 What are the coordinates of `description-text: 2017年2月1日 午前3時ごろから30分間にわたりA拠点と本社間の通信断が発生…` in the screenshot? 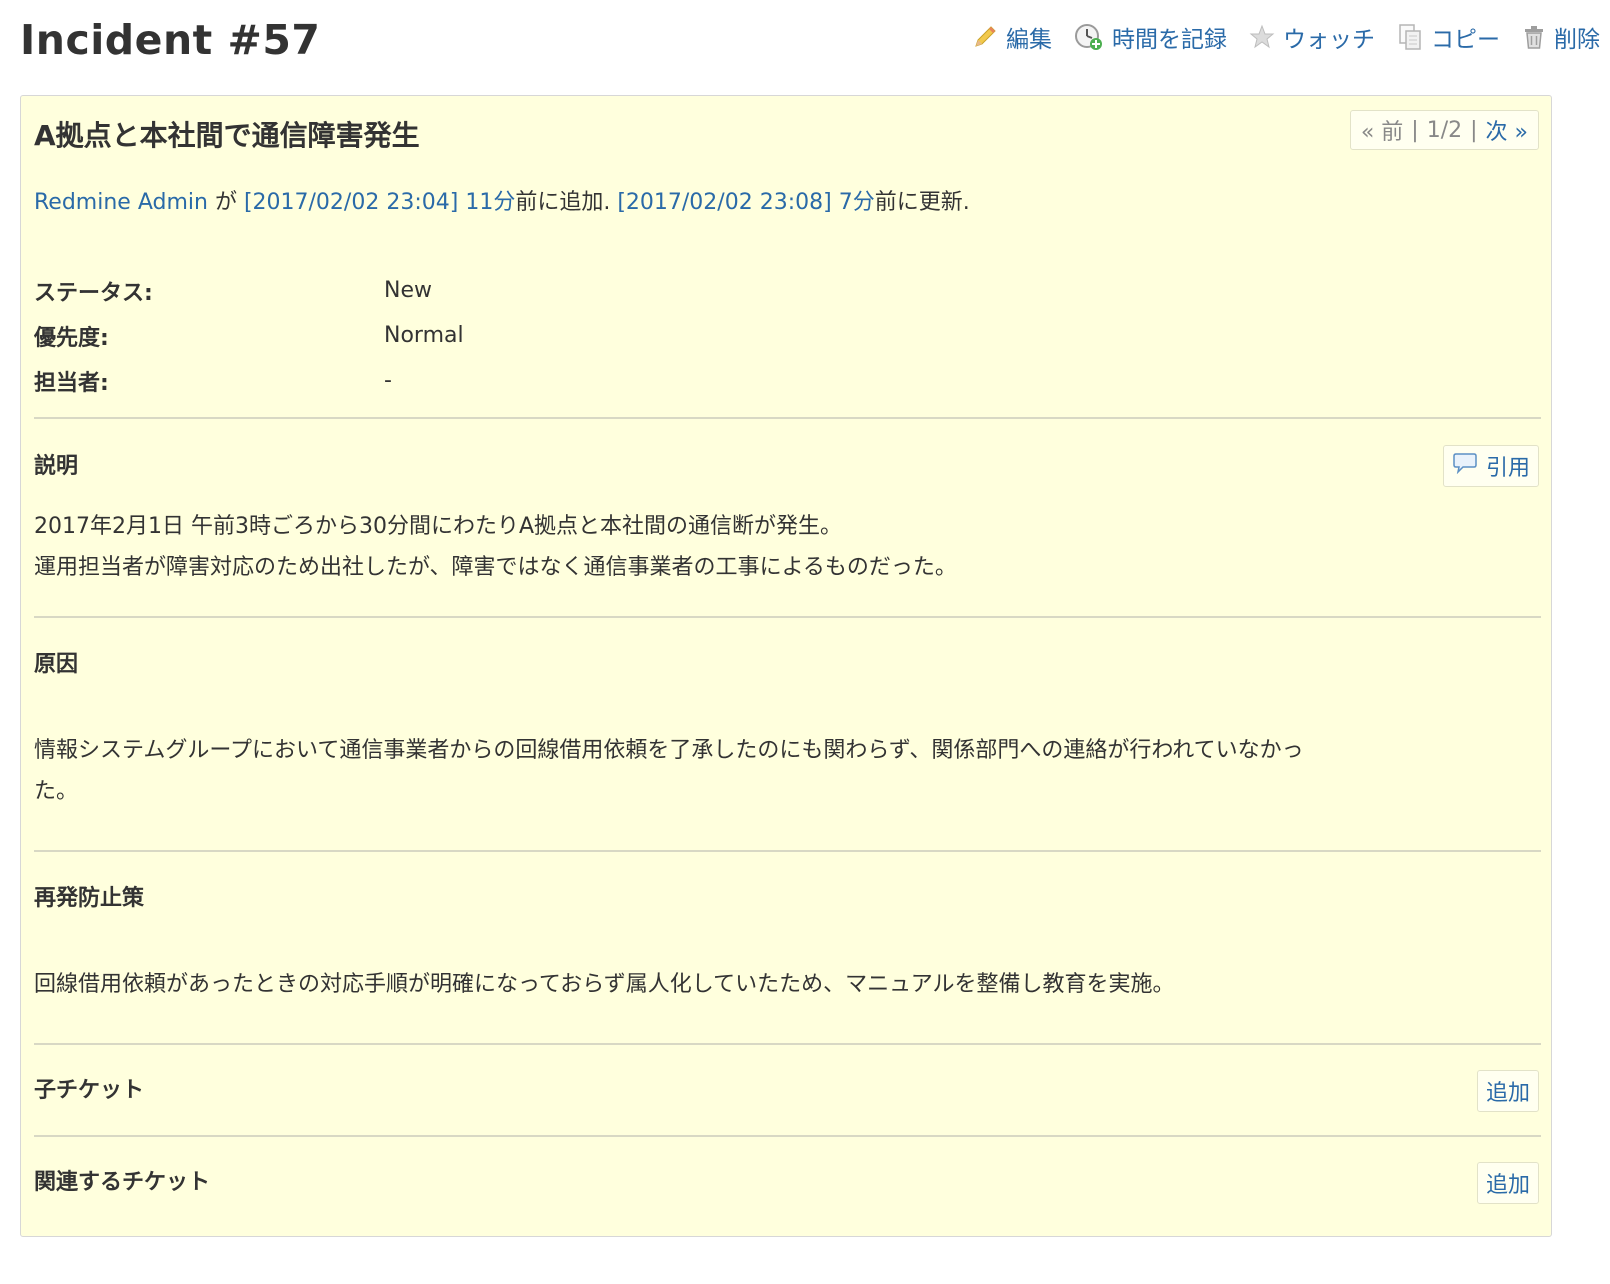 It's located at (774, 547).